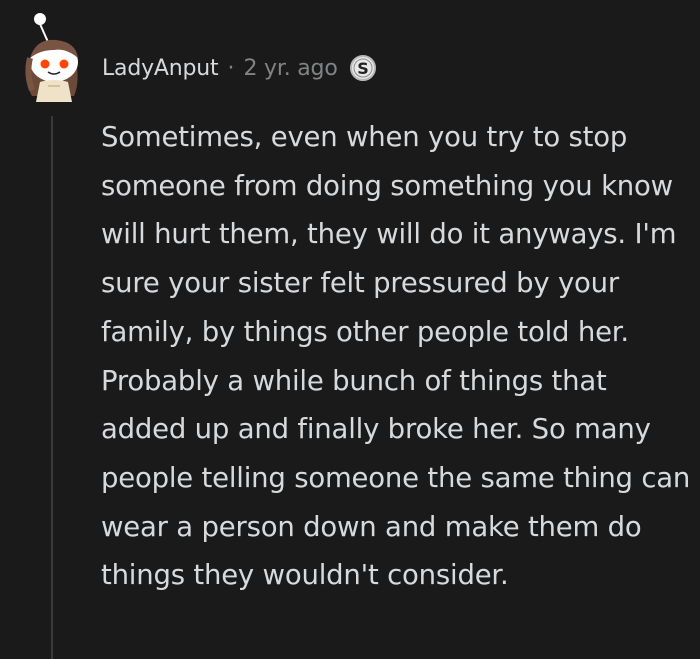 The width and height of the screenshot is (700, 659). What do you see at coordinates (53, 57) in the screenshot?
I see `snoo-avatar-icon` at bounding box center [53, 57].